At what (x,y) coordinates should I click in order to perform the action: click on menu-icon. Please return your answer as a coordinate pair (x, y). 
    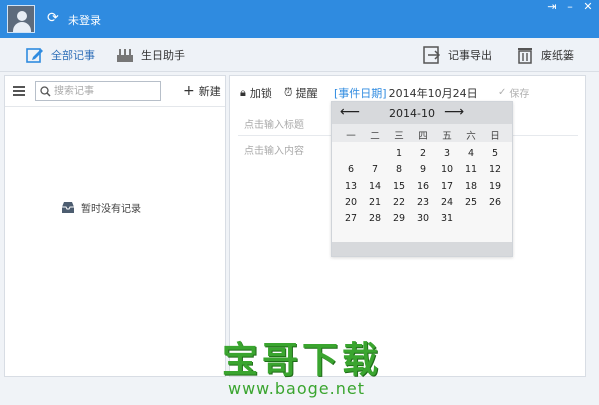
    Looking at the image, I should click on (19, 91).